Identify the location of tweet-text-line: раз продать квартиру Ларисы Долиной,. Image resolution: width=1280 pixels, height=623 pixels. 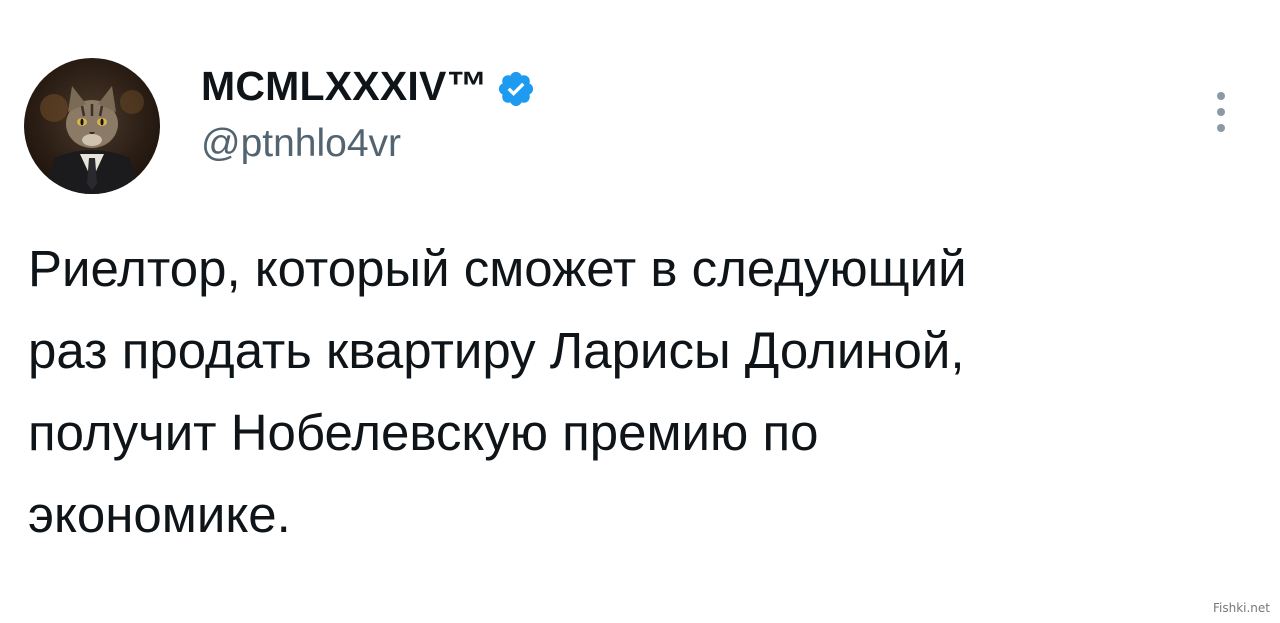
(496, 350).